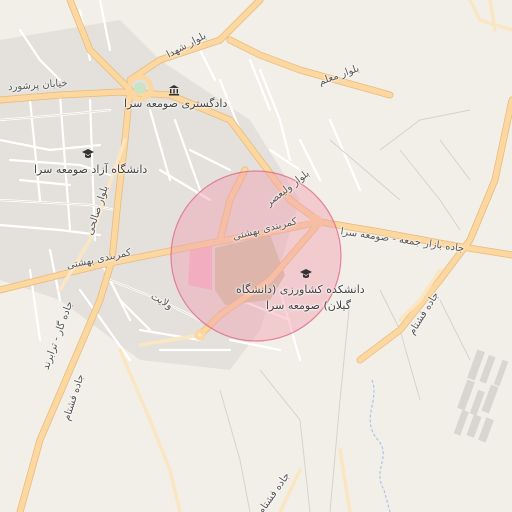 Image resolution: width=512 pixels, height=512 pixels. I want to click on courthouse-icon, so click(174, 90).